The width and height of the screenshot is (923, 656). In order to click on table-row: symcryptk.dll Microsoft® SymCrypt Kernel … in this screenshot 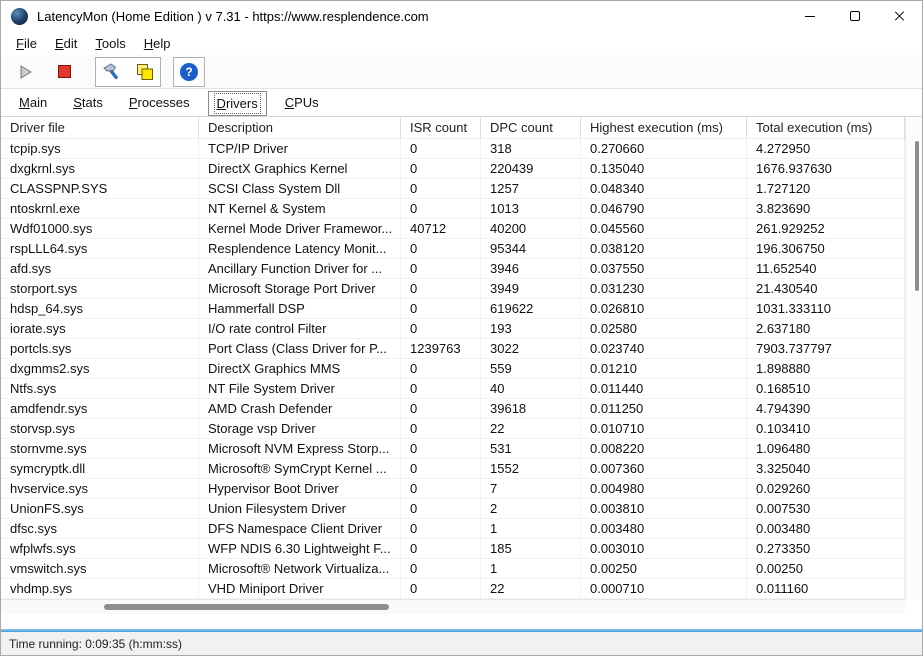, I will do `click(453, 469)`.